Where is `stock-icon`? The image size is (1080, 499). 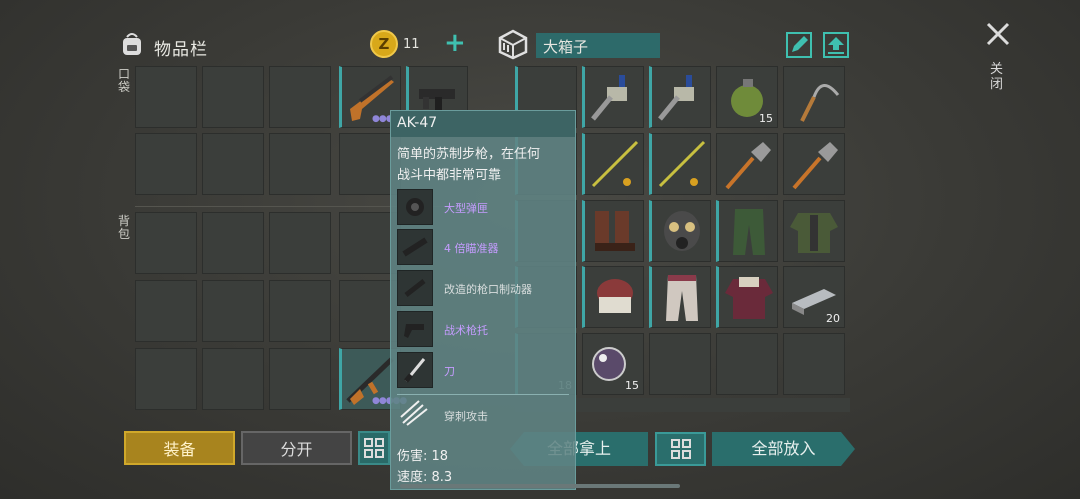
stock-icon is located at coordinates (415, 329).